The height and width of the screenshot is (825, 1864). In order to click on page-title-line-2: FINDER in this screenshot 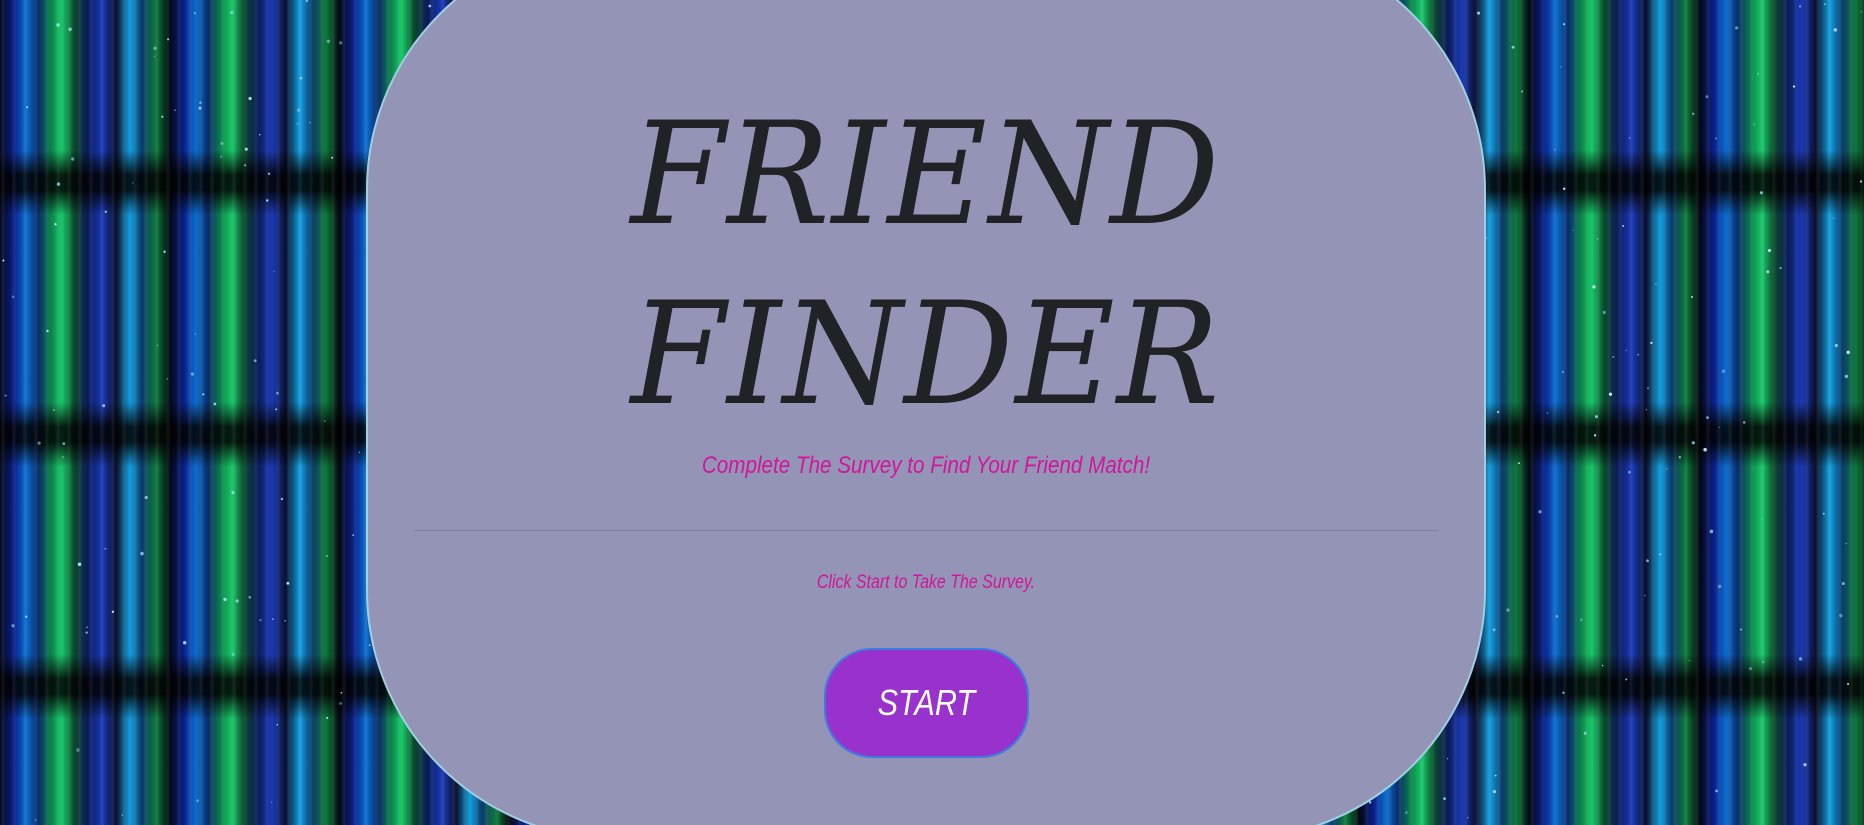, I will do `click(926, 354)`.